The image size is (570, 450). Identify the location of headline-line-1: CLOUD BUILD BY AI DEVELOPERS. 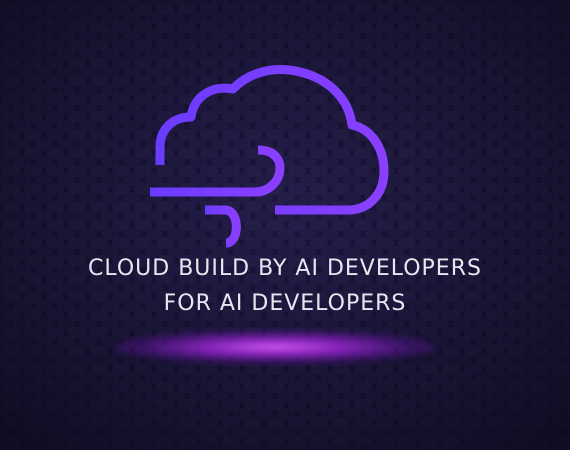
(285, 268).